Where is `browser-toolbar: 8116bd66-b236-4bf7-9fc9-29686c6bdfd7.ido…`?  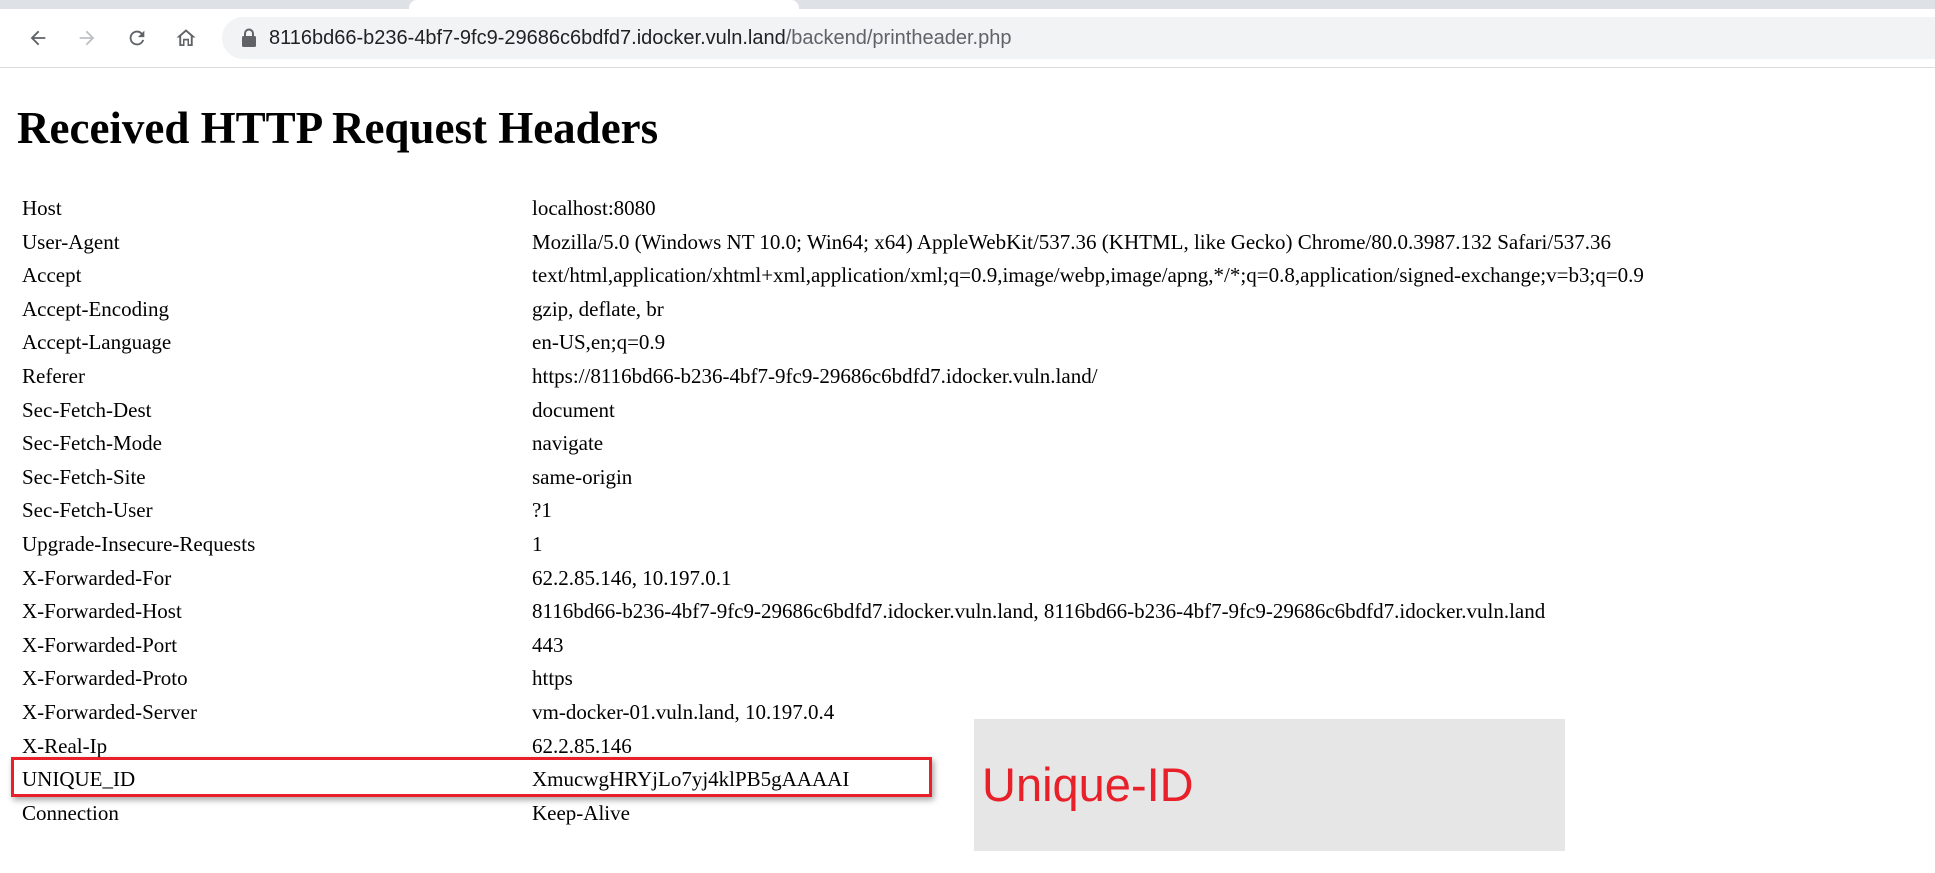 browser-toolbar: 8116bd66-b236-4bf7-9fc9-29686c6bdfd7.ido… is located at coordinates (967, 34).